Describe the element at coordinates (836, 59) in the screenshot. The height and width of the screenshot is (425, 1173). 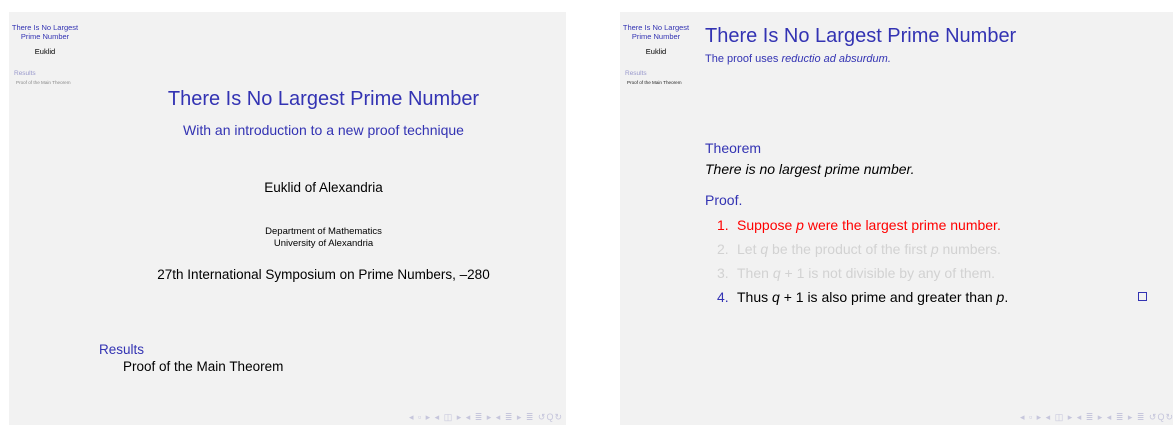
I see `frame-subtitle-emphasis: reductio ad absurdum.` at that location.